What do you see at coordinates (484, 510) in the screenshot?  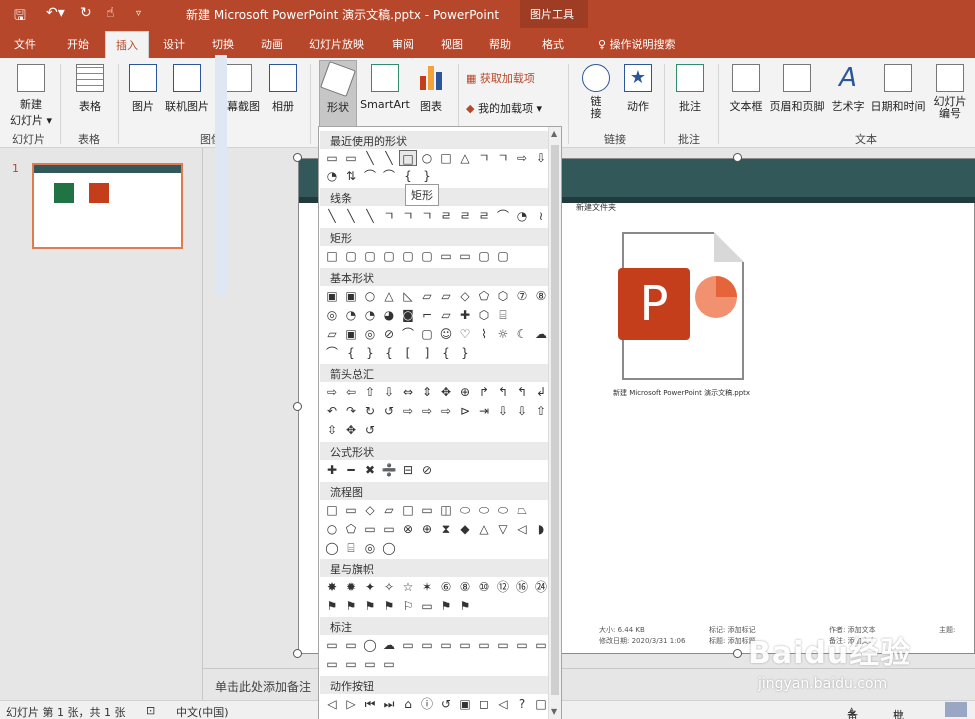 I see `shape-option-icon: ⬭` at bounding box center [484, 510].